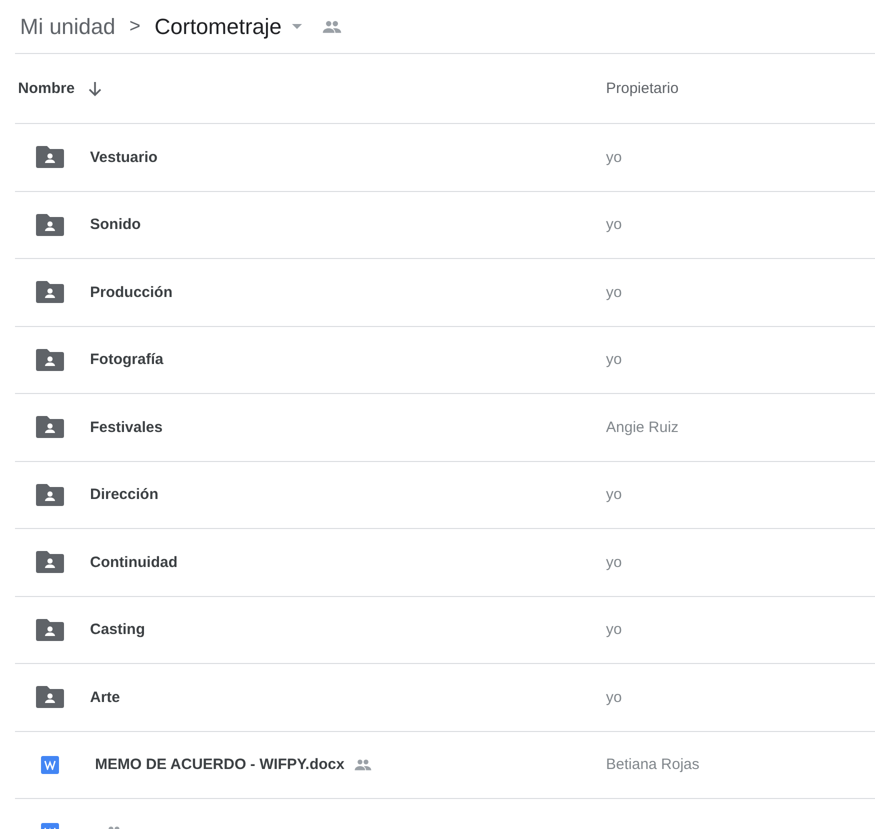  What do you see at coordinates (134, 562) in the screenshot?
I see `file-name: Continuidad` at bounding box center [134, 562].